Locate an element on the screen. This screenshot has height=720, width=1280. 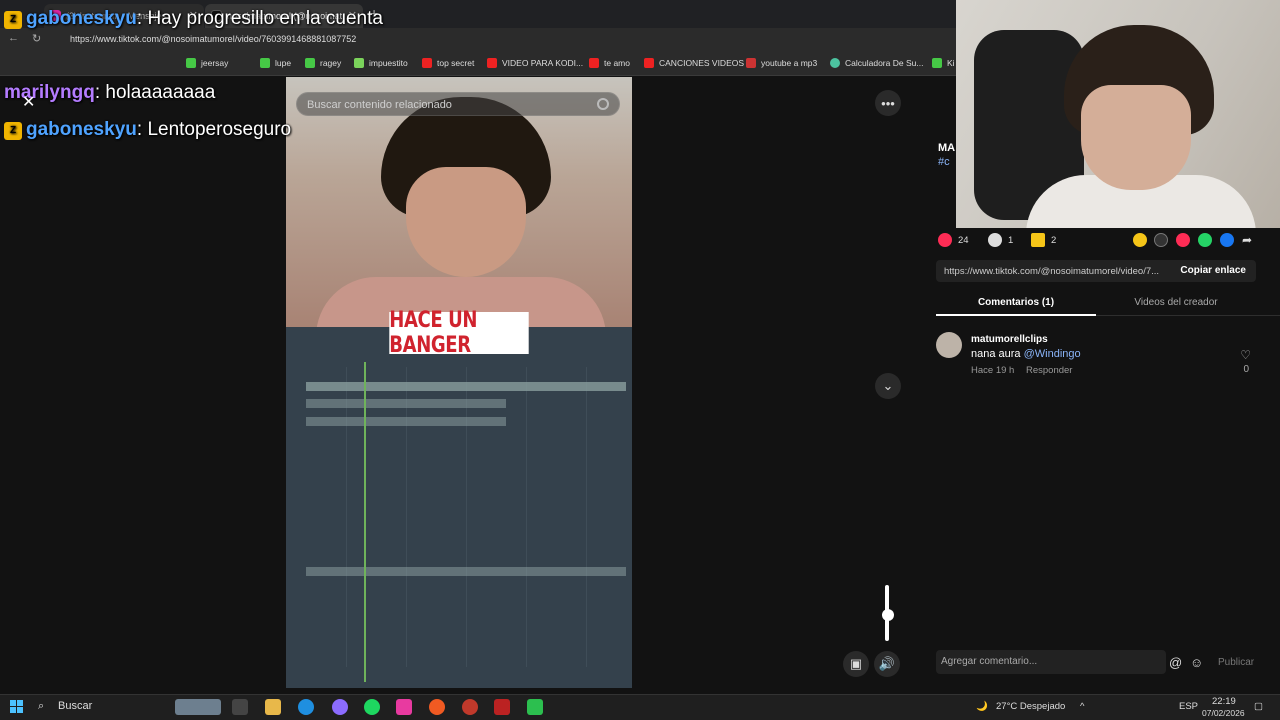
facebook-icon is located at coordinates (1227, 240).